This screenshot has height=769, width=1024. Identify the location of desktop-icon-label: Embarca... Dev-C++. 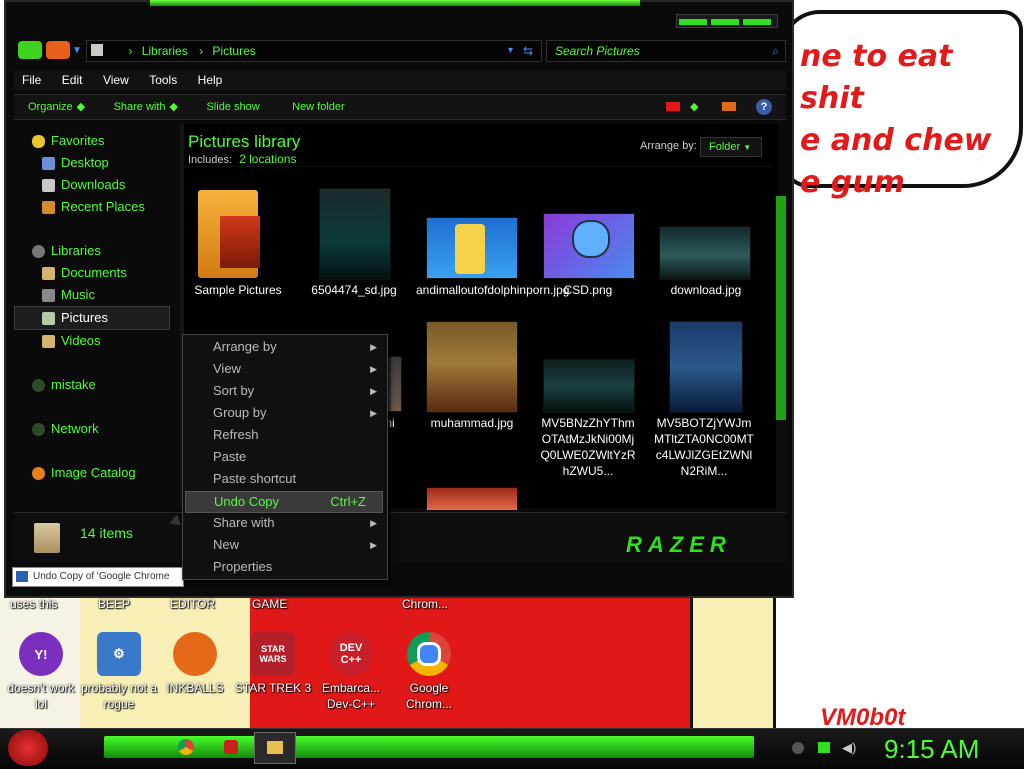
(351, 696).